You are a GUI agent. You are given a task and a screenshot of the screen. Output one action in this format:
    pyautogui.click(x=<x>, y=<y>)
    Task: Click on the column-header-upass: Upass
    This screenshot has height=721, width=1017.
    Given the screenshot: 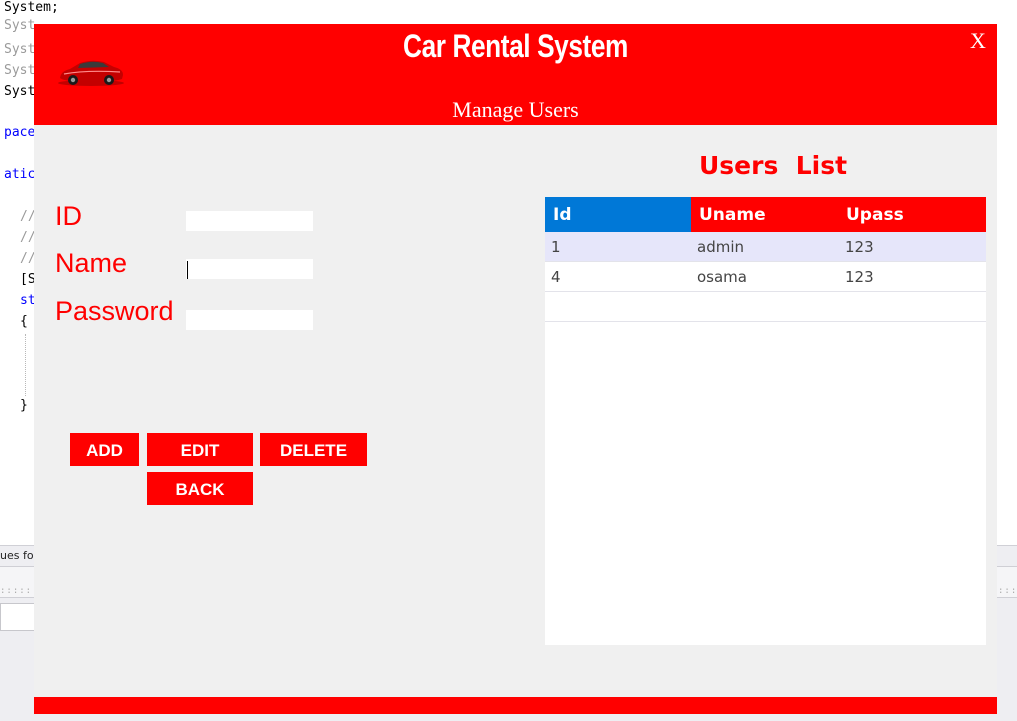 What is the action you would take?
    pyautogui.click(x=912, y=214)
    